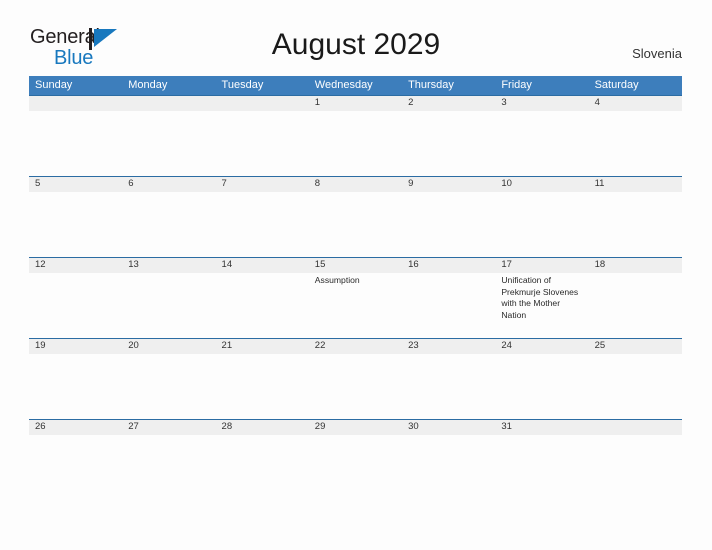 This screenshot has height=550, width=712. I want to click on day-number-band: 19 20 21 22 23 24 25, so click(355, 346).